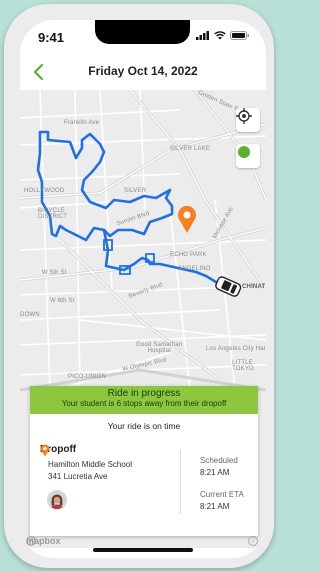 The height and width of the screenshot is (571, 320). Describe the element at coordinates (31, 541) in the screenshot. I see `mapbox-logo-icon` at that location.